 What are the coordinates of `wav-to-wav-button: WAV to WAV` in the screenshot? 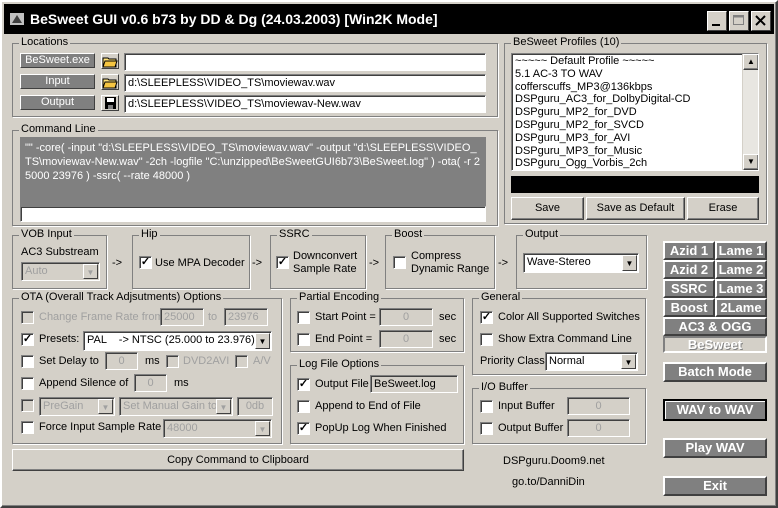 It's located at (715, 410).